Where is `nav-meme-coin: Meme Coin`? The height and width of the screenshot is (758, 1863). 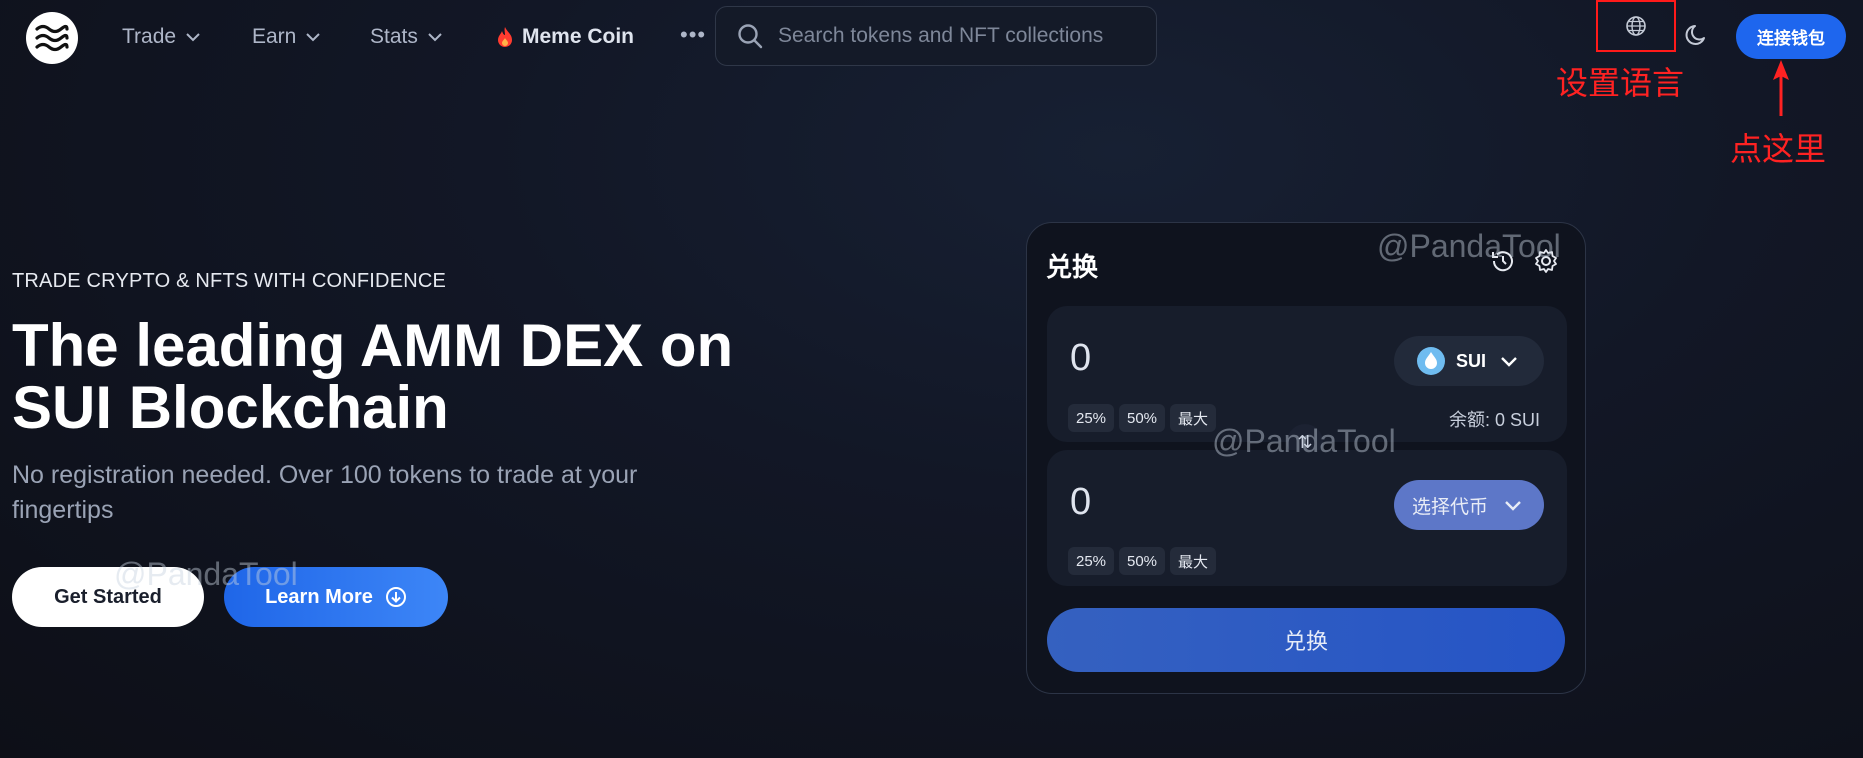 nav-meme-coin: Meme Coin is located at coordinates (565, 37).